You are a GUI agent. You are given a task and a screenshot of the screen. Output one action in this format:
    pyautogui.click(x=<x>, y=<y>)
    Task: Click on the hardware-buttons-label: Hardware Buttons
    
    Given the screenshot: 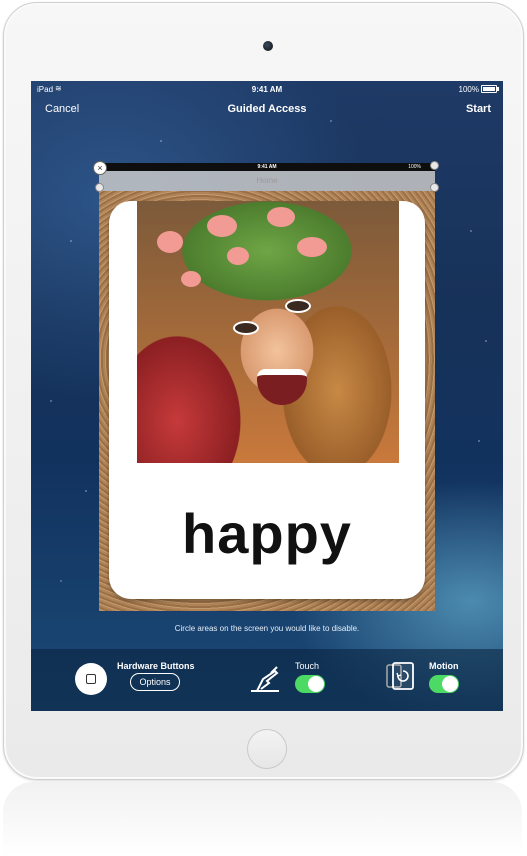 What is the action you would take?
    pyautogui.click(x=156, y=666)
    